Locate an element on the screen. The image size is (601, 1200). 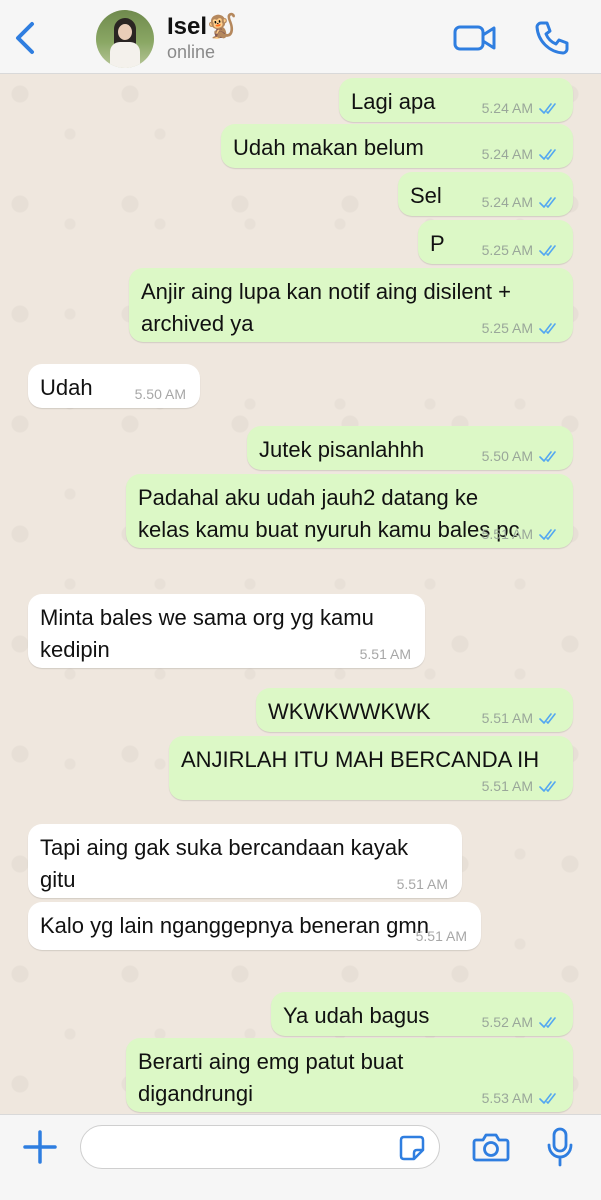
phone-icon is located at coordinates (552, 38).